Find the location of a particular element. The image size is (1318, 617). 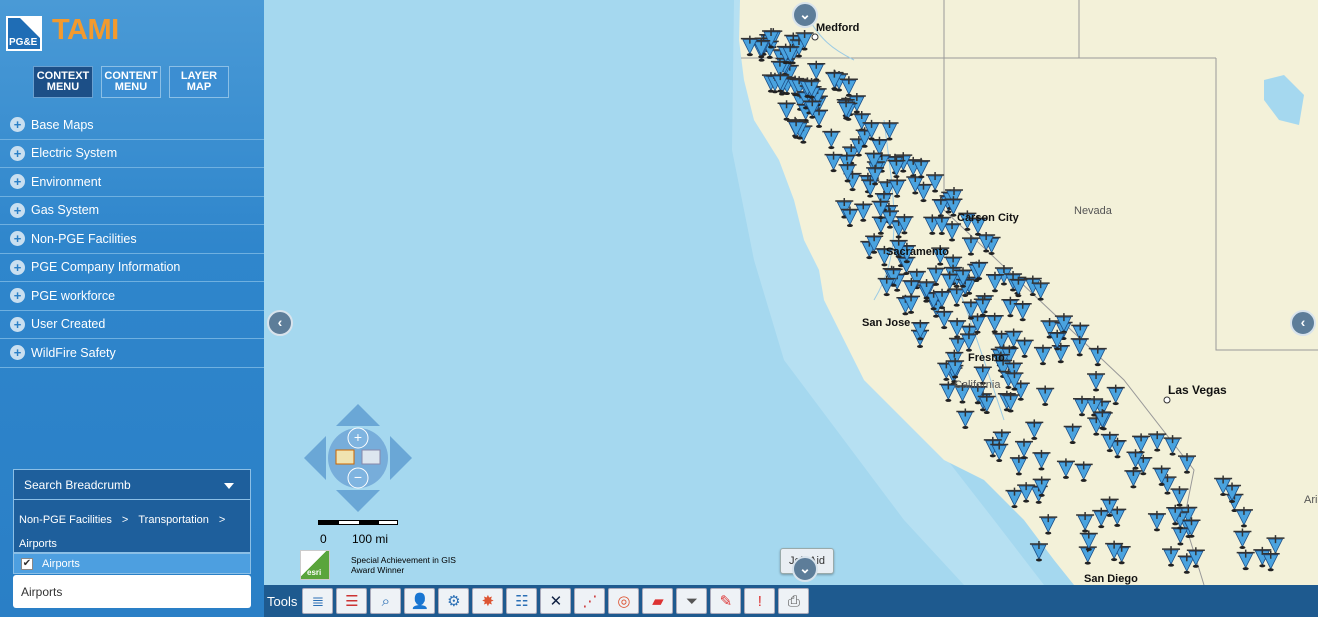

layer-item-user-created: + User Created is located at coordinates (132, 325).